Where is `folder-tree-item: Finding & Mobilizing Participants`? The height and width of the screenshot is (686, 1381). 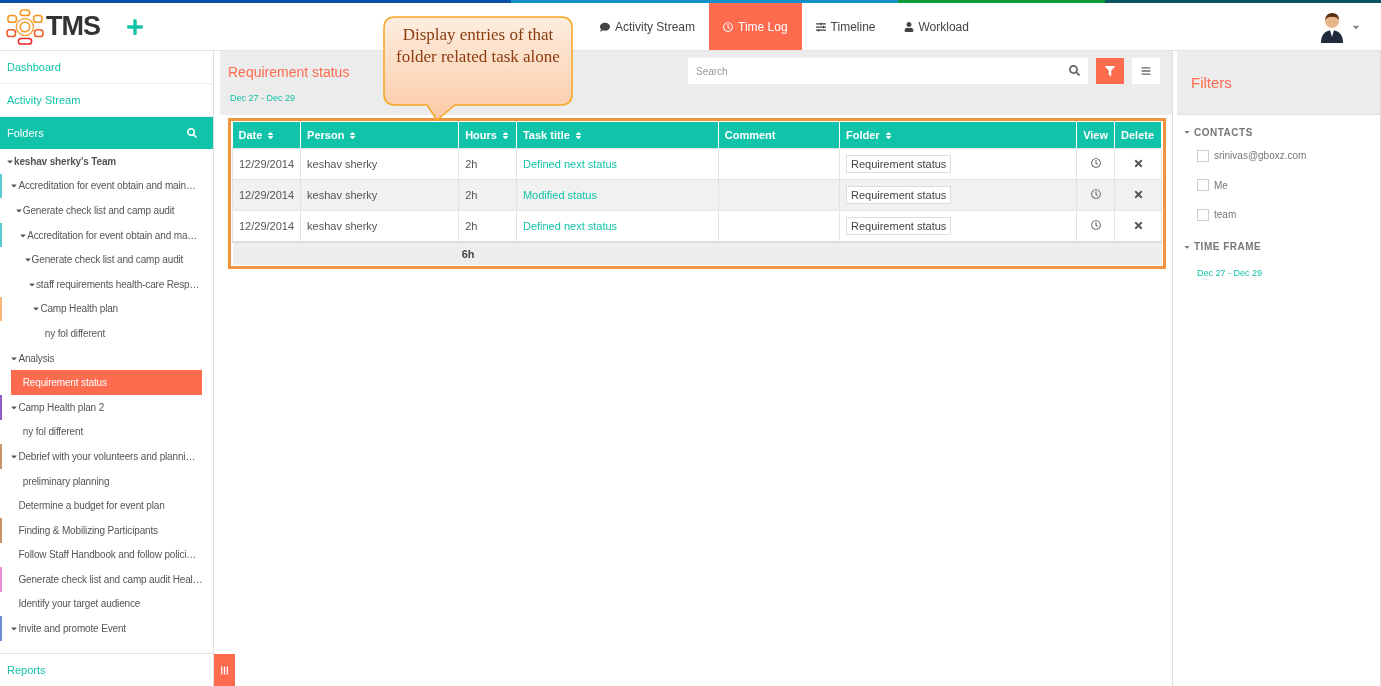 folder-tree-item: Finding & Mobilizing Participants is located at coordinates (106, 530).